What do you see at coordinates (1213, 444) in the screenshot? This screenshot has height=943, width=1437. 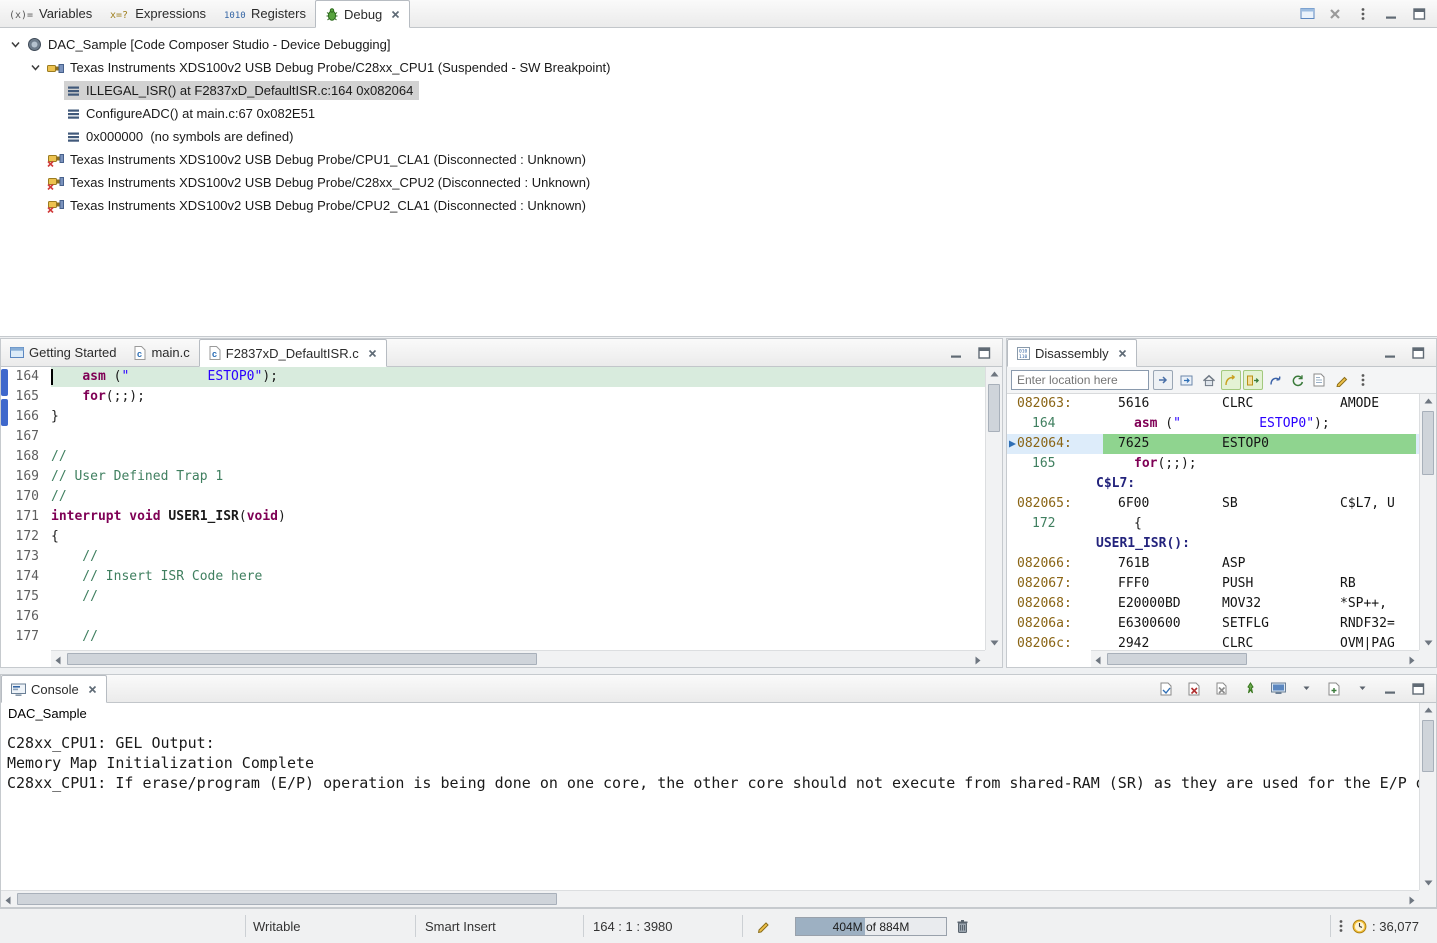 I see `disassembly-row: 082064: 7625 ESTOP0` at bounding box center [1213, 444].